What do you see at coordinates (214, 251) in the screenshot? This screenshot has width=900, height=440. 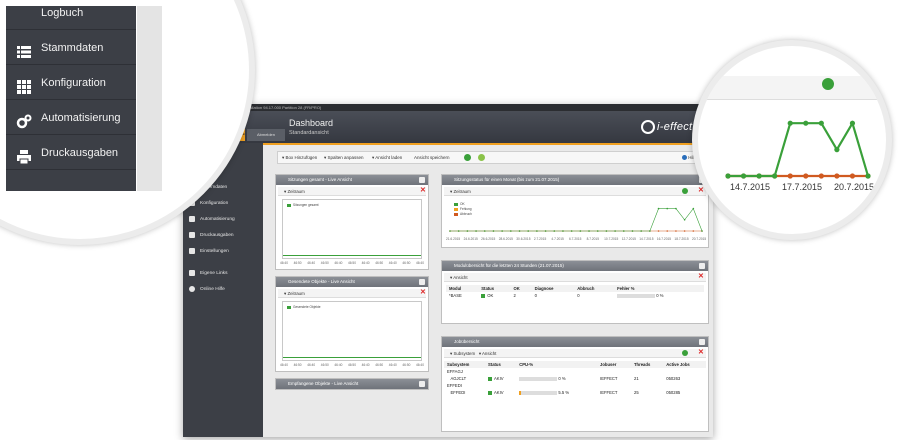 I see `sidebar-item-label: Einstellungen` at bounding box center [214, 251].